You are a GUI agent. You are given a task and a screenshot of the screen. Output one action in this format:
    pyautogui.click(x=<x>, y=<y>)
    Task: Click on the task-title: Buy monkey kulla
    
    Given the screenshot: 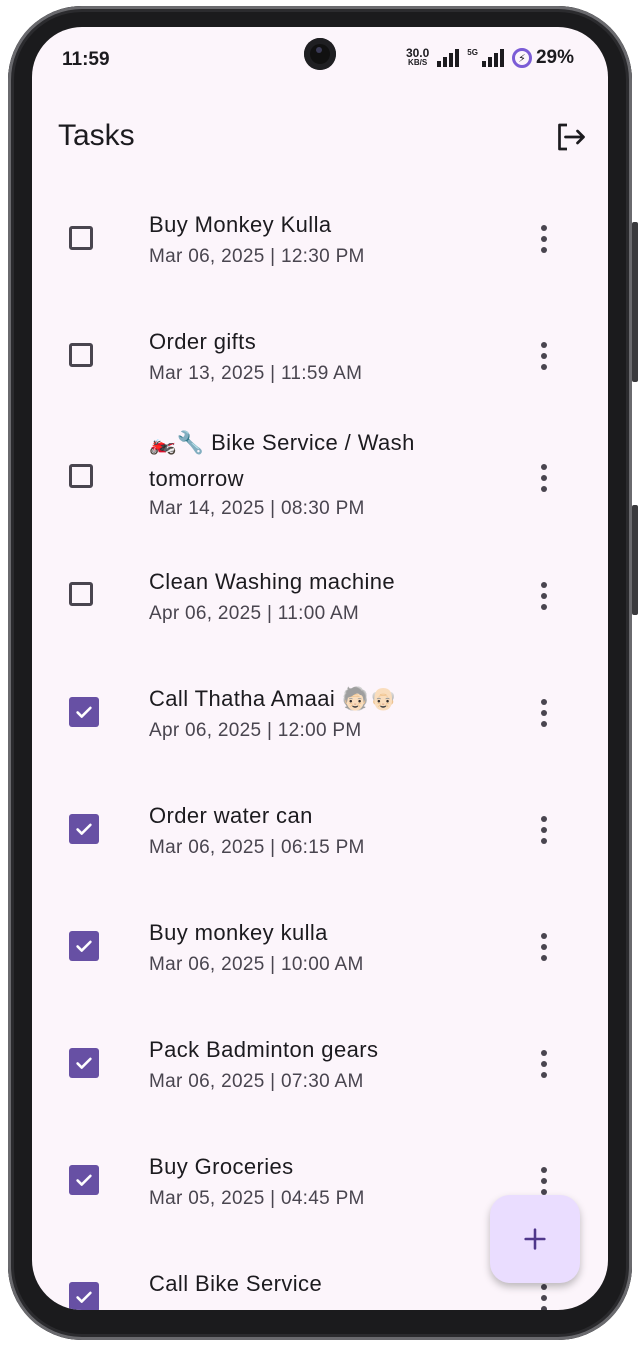 What is the action you would take?
    pyautogui.click(x=238, y=932)
    